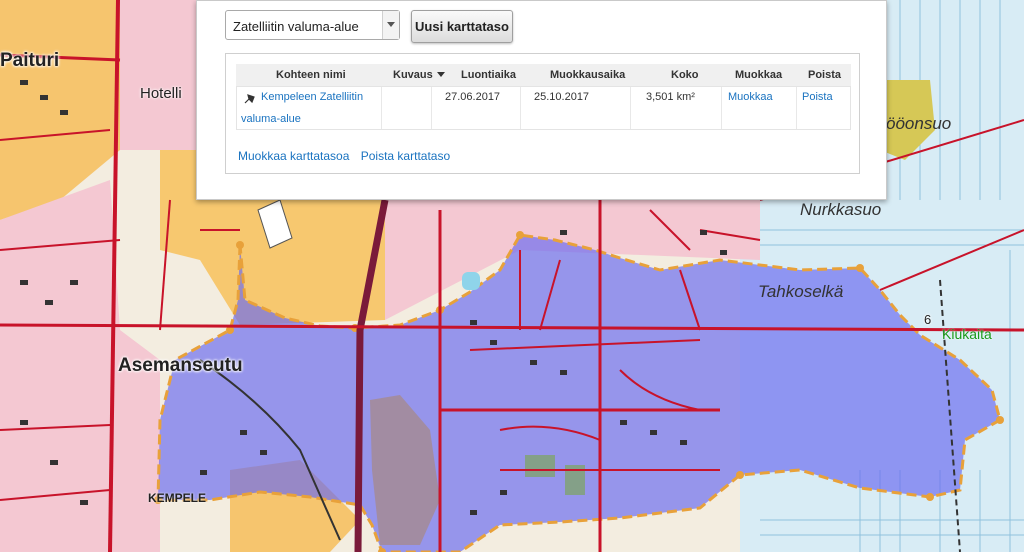  What do you see at coordinates (587, 75) in the screenshot?
I see `col-header-modified: Muokkausaika` at bounding box center [587, 75].